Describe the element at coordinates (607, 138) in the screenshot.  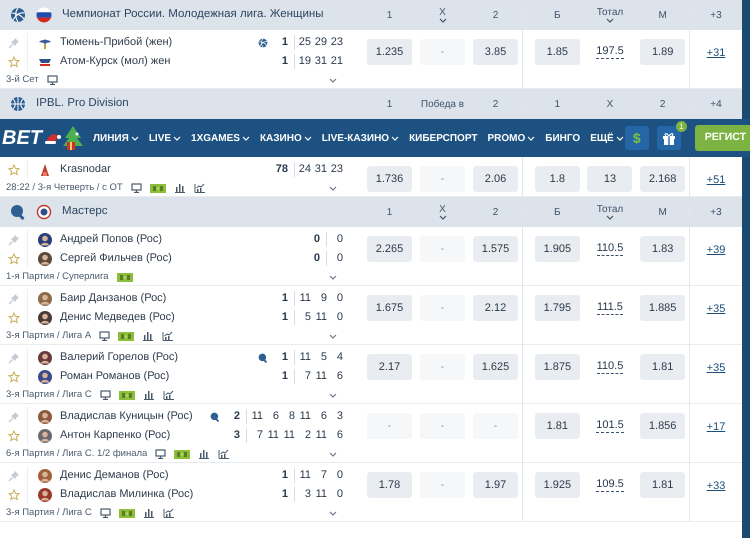
I see `nav-link: ЕЩЁ` at that location.